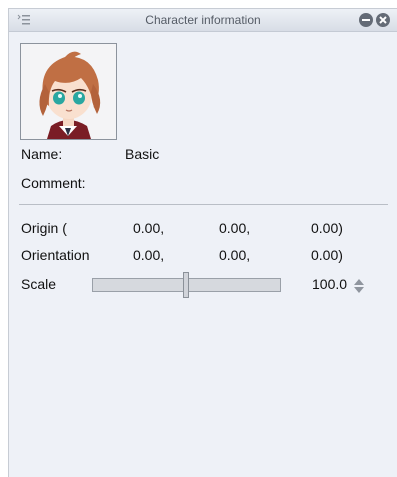  Describe the element at coordinates (383, 20) in the screenshot. I see `close-icon` at that location.